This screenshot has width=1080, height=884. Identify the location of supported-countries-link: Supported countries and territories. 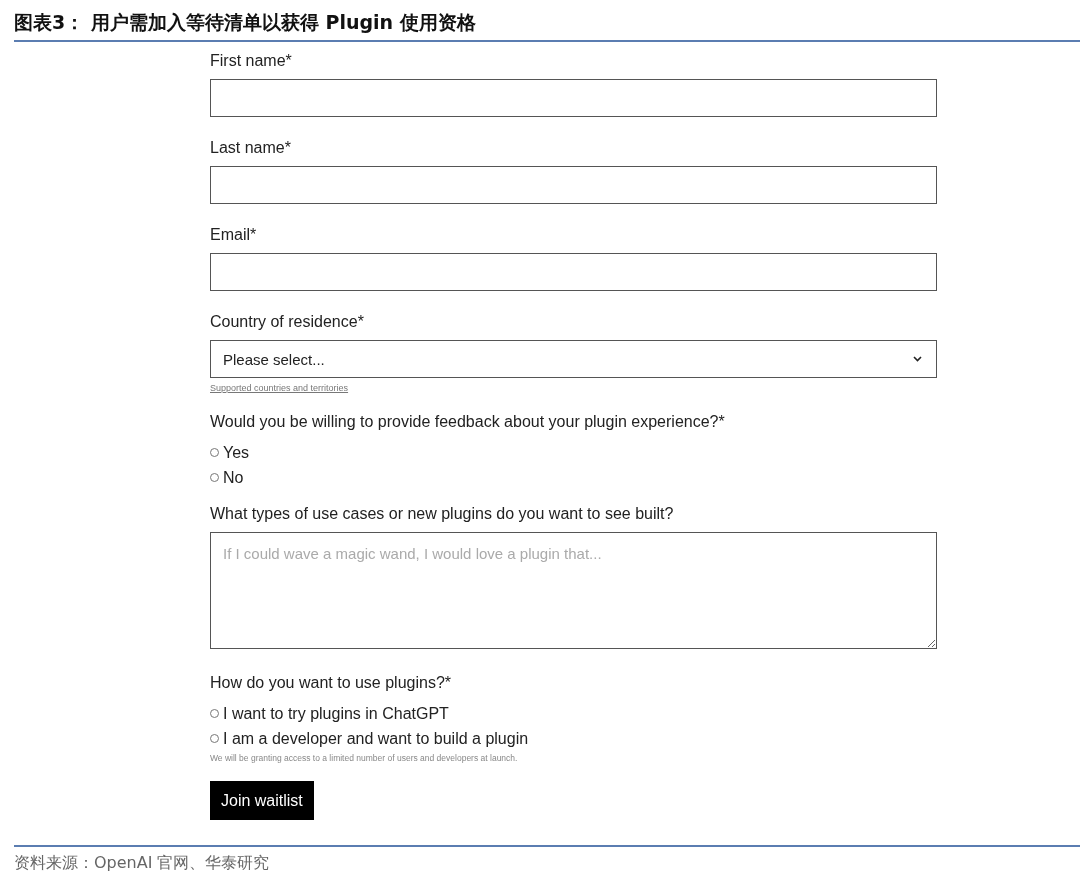
(279, 388).